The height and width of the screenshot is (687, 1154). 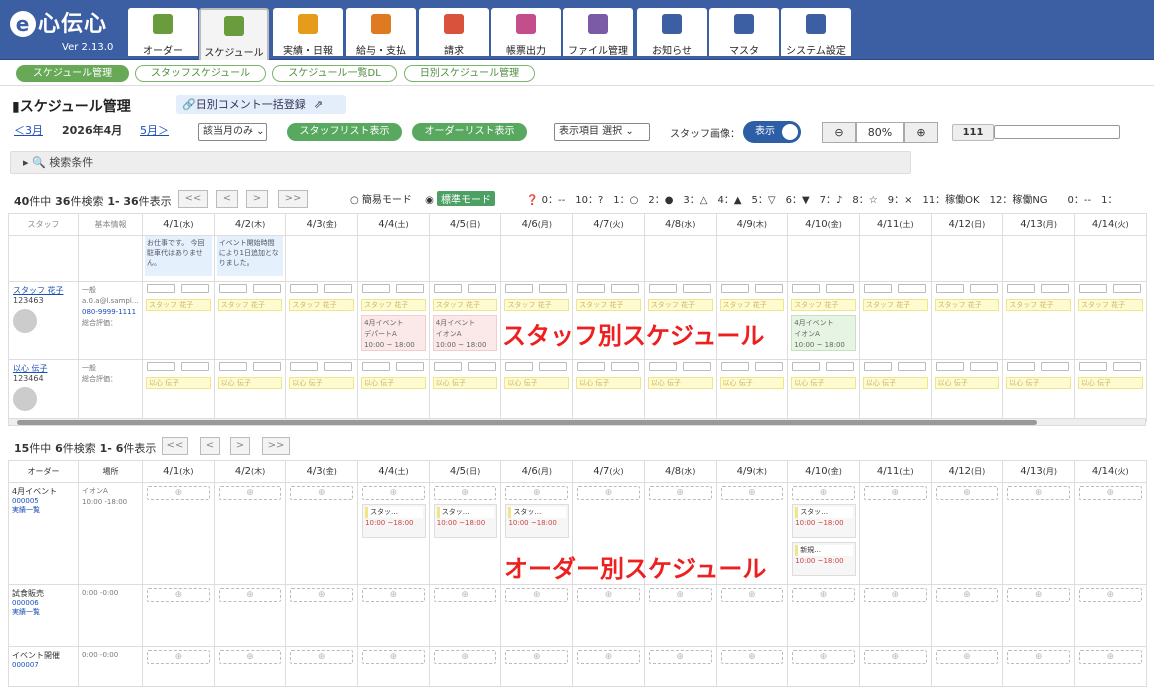 I want to click on simple-mode-radio: ○ 簡易モード, so click(x=381, y=200).